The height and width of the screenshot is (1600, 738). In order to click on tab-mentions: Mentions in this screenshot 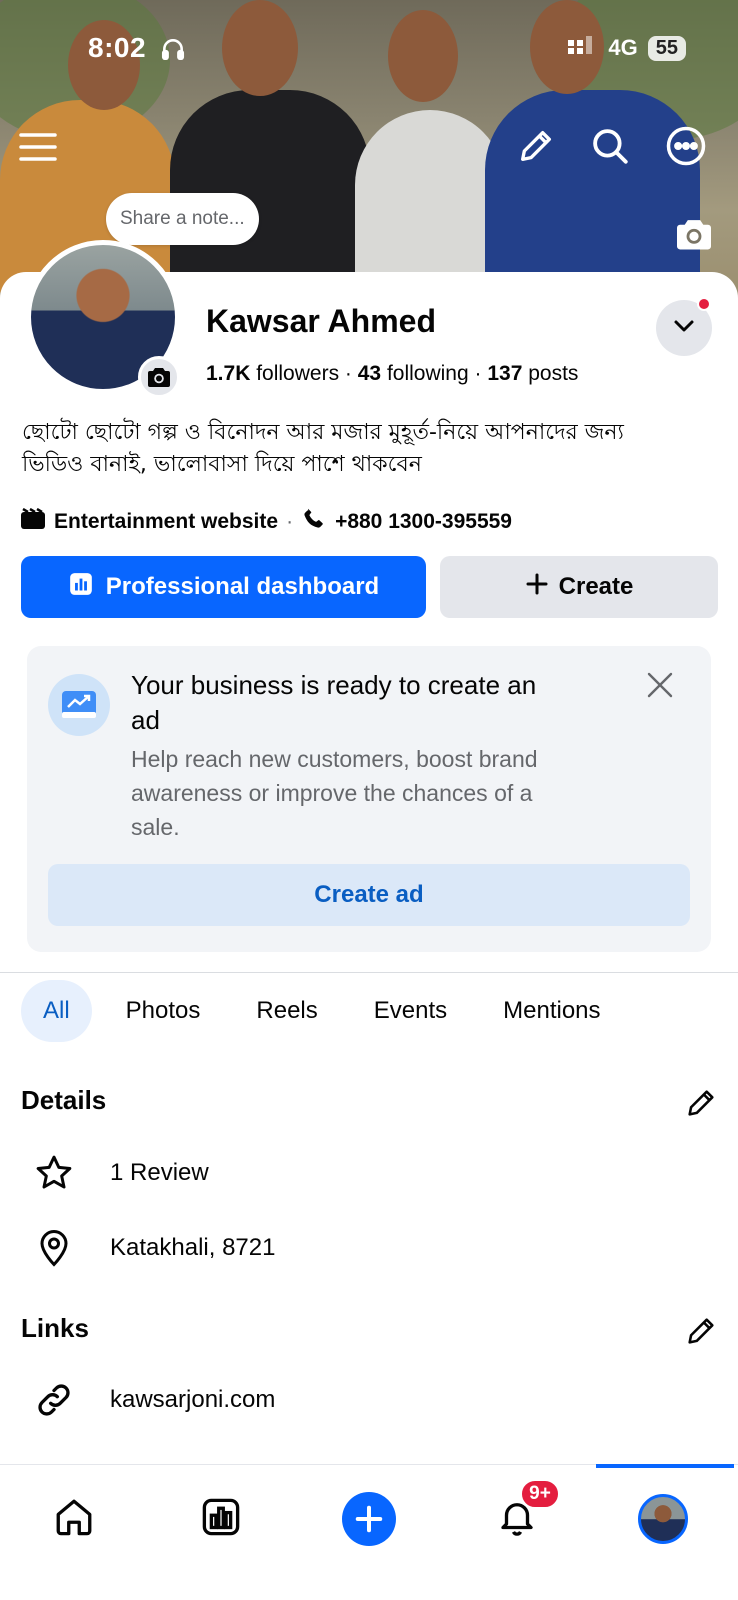, I will do `click(551, 1011)`.